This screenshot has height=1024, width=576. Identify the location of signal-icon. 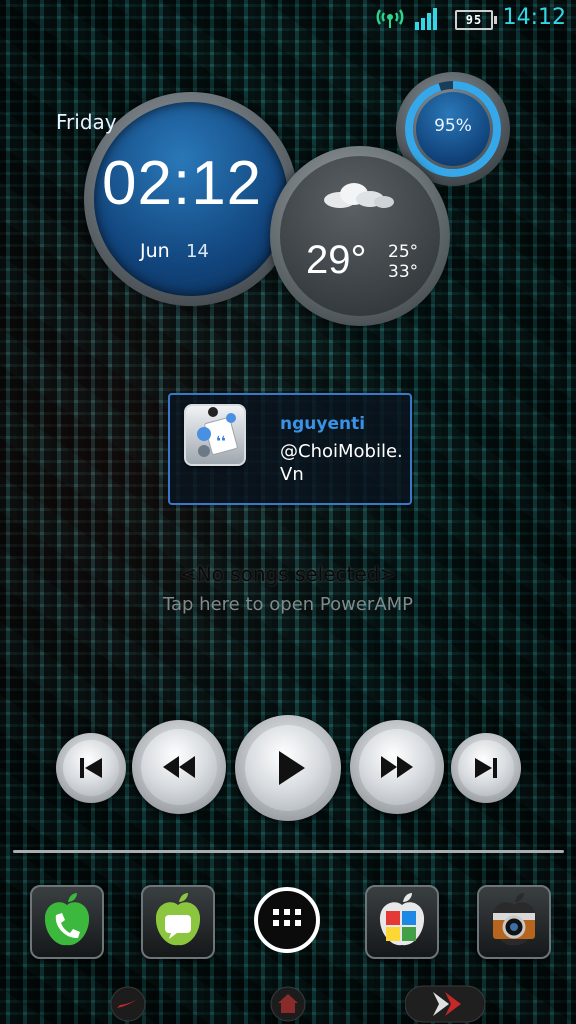
(426, 19).